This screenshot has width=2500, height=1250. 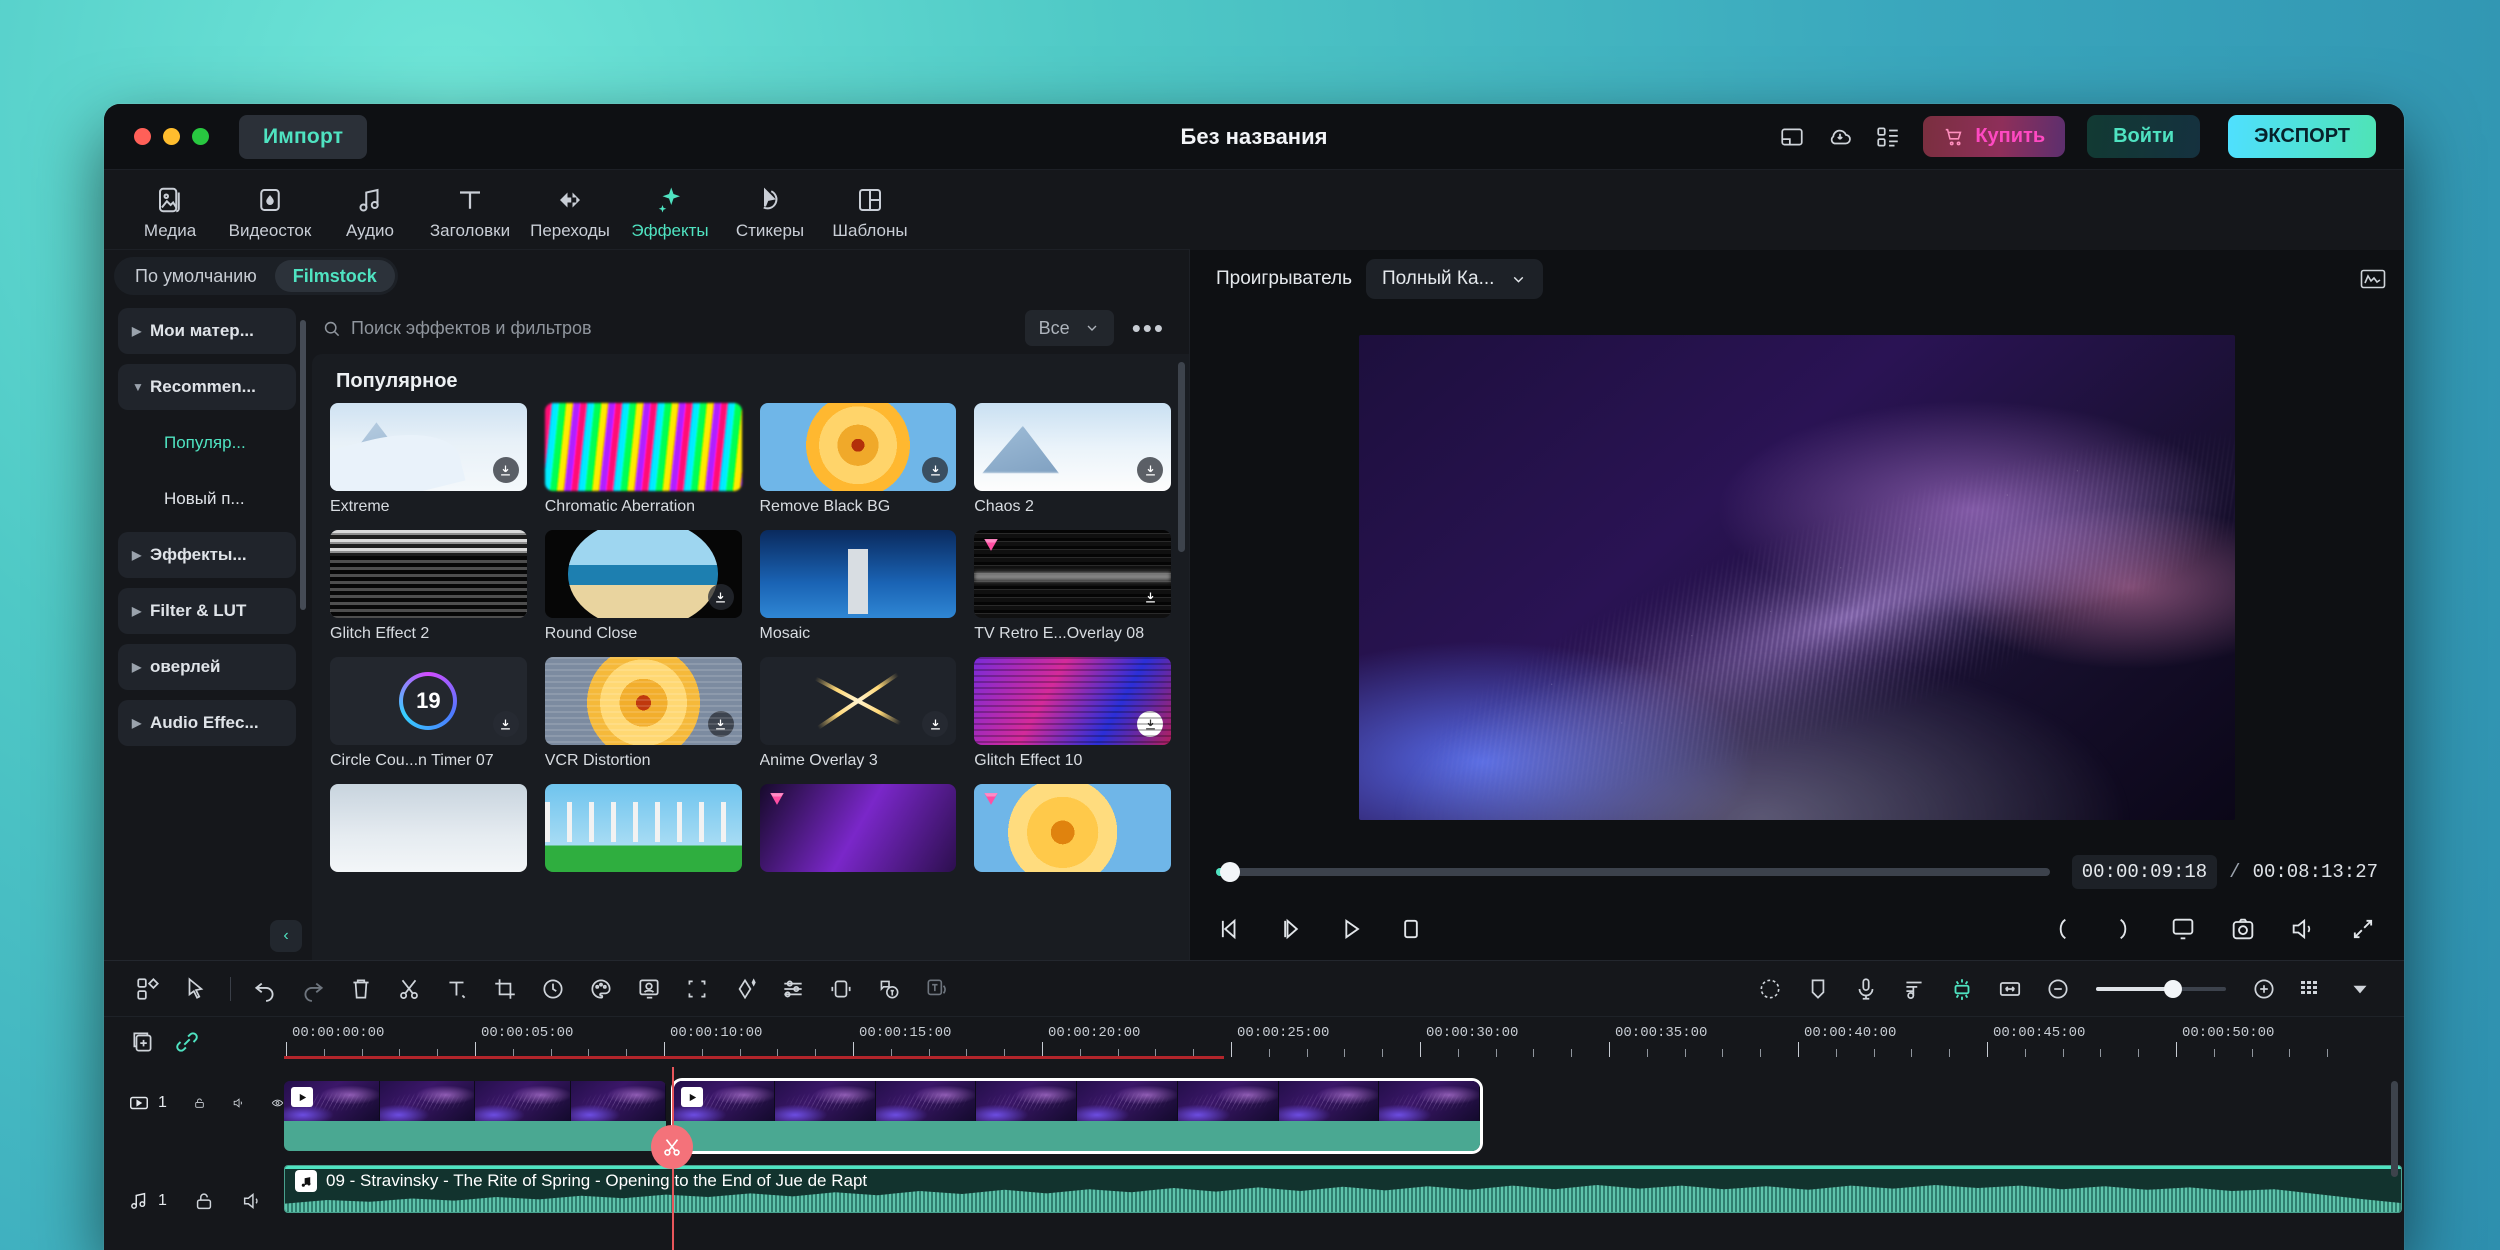 I want to click on buy-button: Купить, so click(x=1994, y=136).